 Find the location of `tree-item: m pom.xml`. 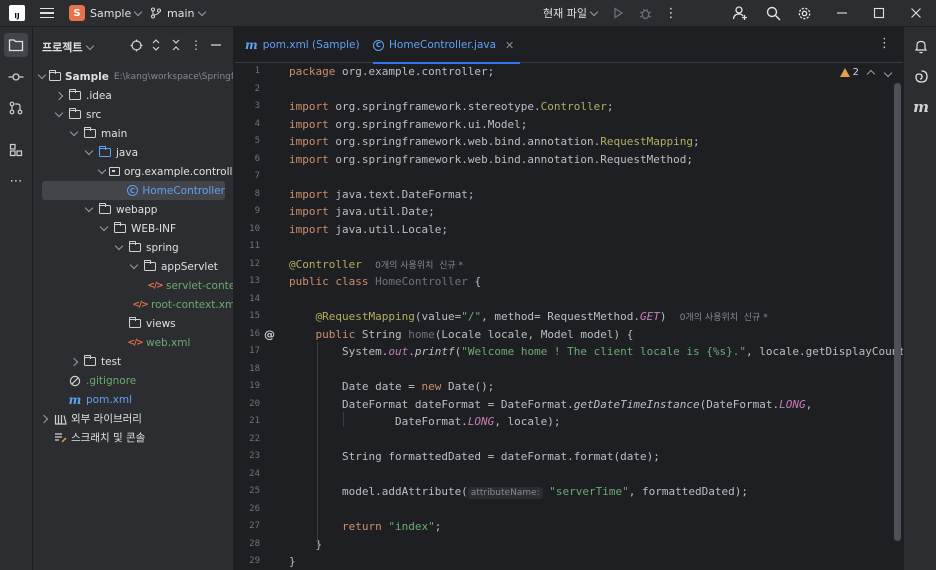

tree-item: m pom.xml is located at coordinates (133, 399).